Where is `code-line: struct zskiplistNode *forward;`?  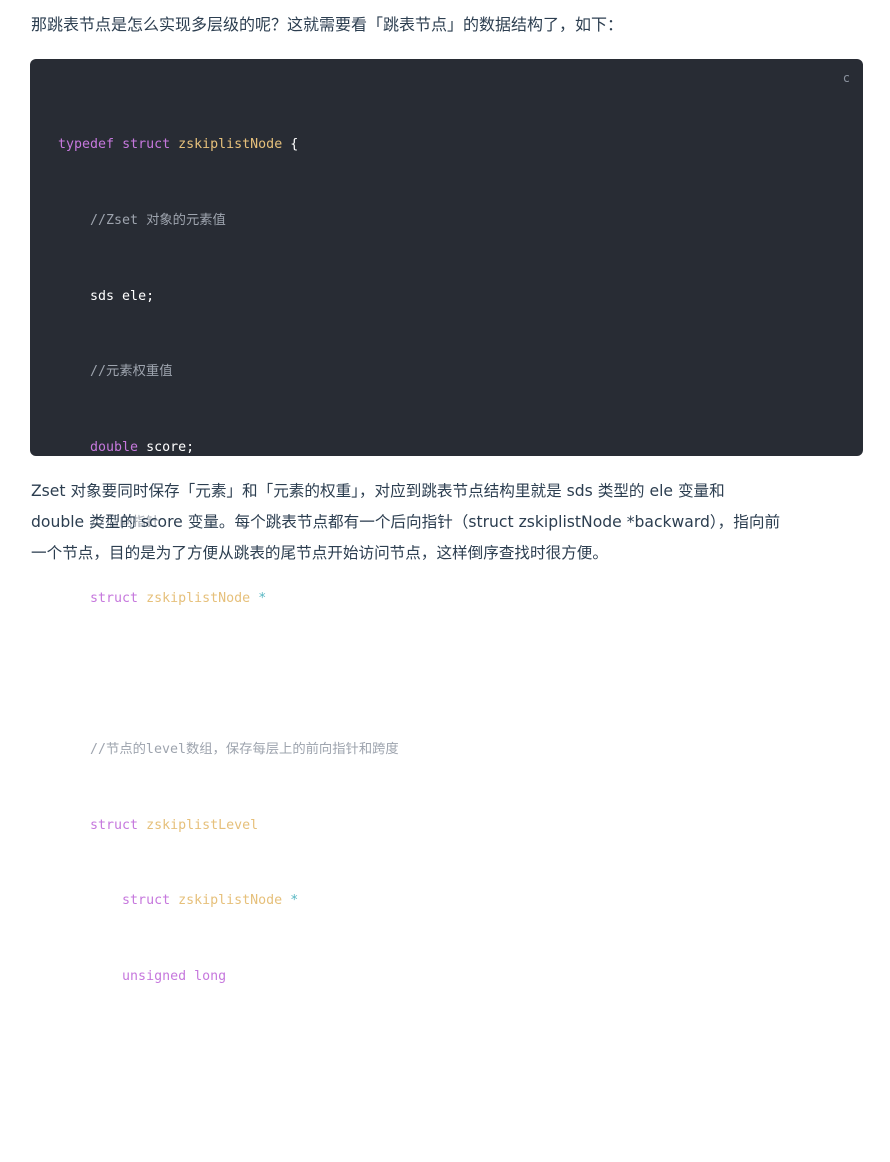 code-line: struct zskiplistNode *forward; is located at coordinates (228, 900).